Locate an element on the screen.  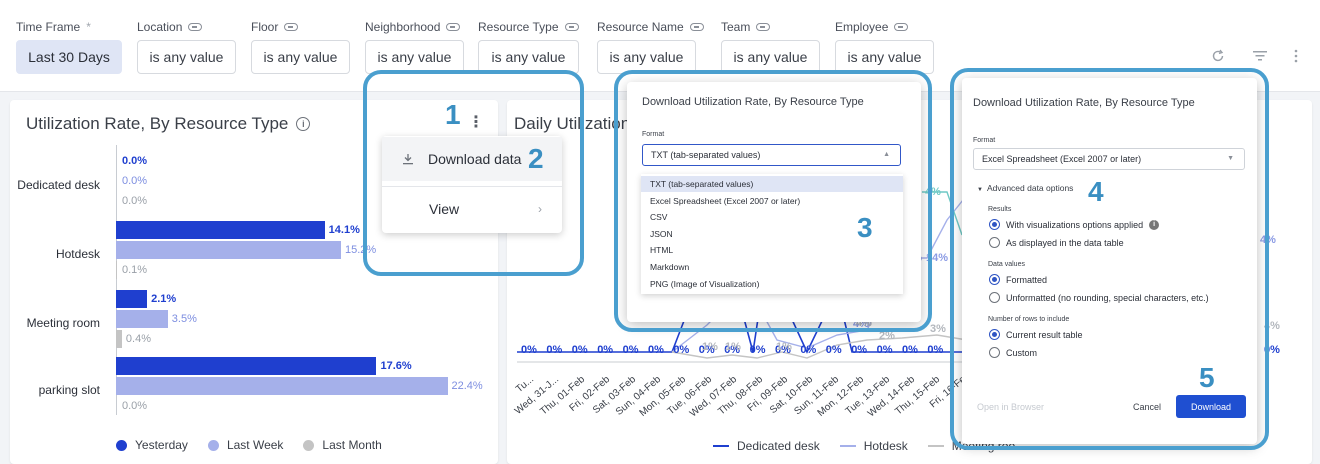
neighborhood-select: is any value is located at coordinates (414, 57).